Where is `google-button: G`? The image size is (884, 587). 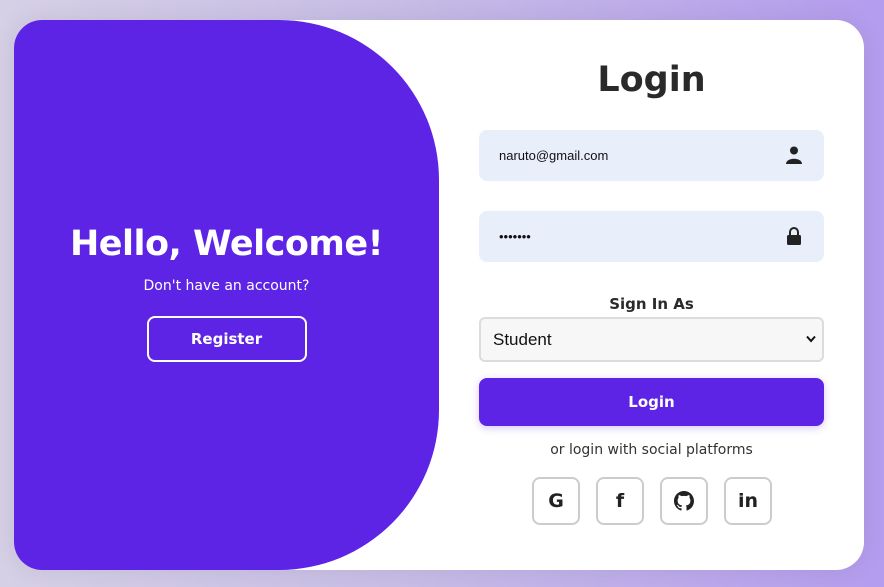 google-button: G is located at coordinates (556, 501).